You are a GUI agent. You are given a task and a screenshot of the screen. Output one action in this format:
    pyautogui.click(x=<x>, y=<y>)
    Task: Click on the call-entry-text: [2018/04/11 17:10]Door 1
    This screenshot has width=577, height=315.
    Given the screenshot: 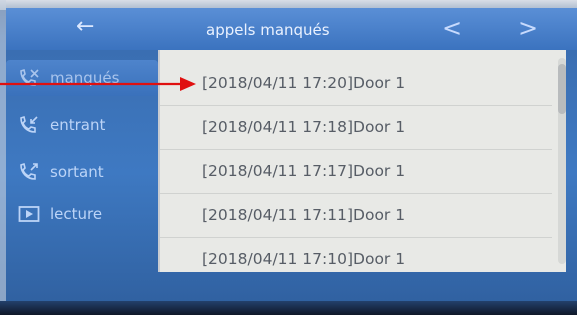 What is the action you would take?
    pyautogui.click(x=304, y=259)
    